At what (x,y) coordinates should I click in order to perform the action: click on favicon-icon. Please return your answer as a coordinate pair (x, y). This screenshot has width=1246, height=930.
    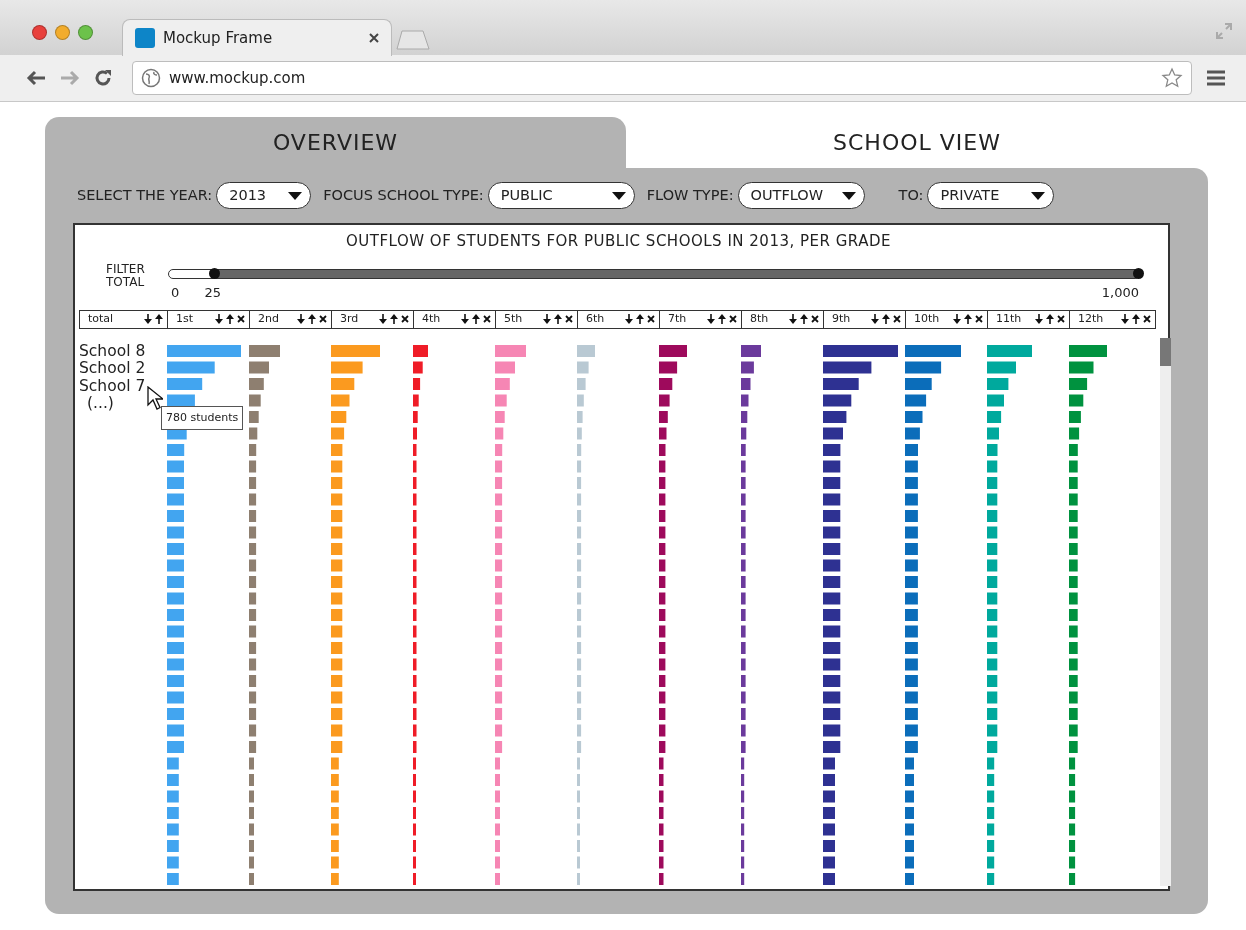
    Looking at the image, I should click on (145, 38).